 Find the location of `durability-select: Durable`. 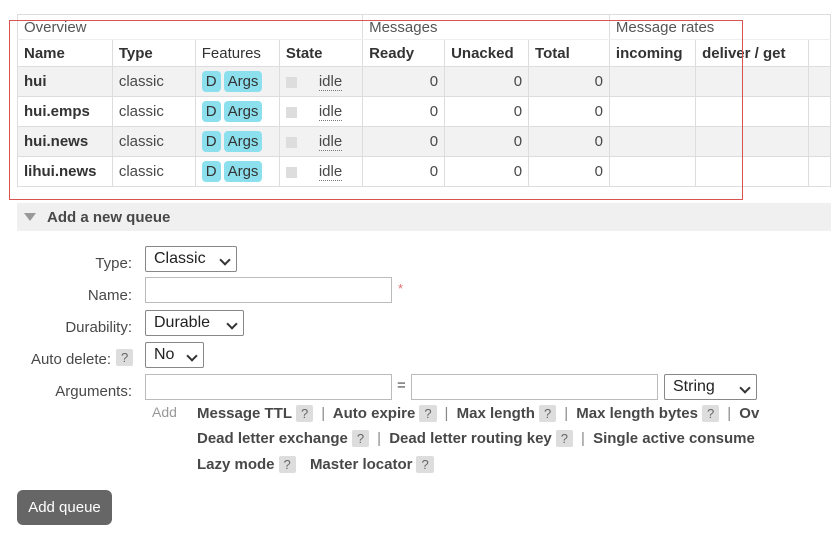

durability-select: Durable is located at coordinates (194, 323).